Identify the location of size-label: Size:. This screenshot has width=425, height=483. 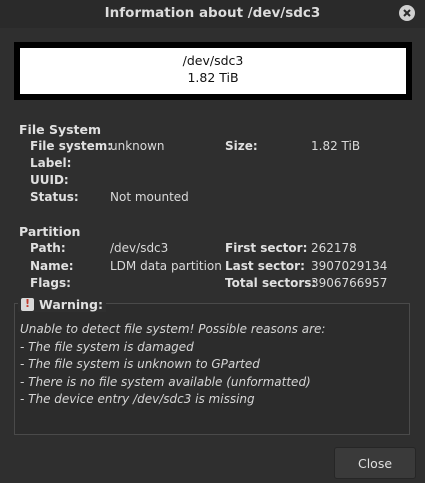
(241, 146).